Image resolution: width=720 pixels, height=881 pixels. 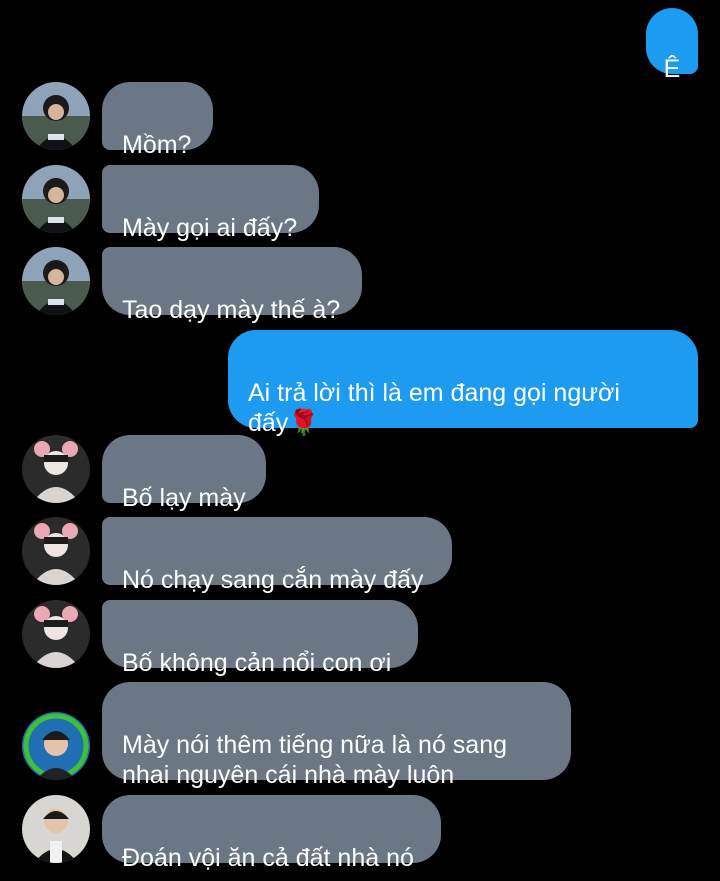 I want to click on message-text: Bố lạy mày, so click(x=184, y=498).